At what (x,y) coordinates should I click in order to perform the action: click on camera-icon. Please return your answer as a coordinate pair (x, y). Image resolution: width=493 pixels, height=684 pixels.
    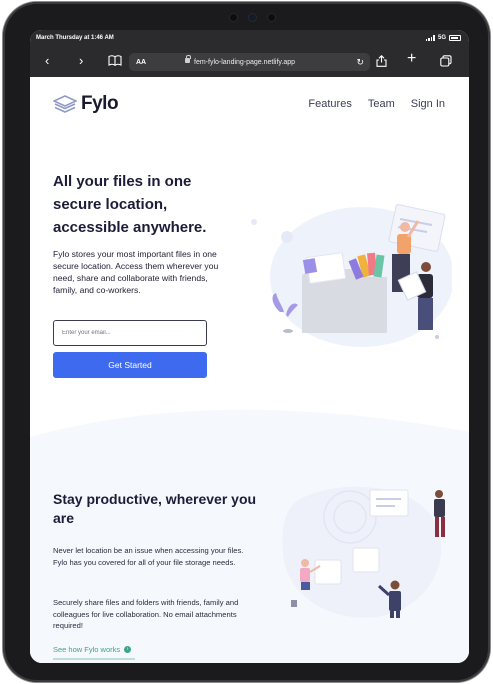
    Looking at the image, I should click on (252, 17).